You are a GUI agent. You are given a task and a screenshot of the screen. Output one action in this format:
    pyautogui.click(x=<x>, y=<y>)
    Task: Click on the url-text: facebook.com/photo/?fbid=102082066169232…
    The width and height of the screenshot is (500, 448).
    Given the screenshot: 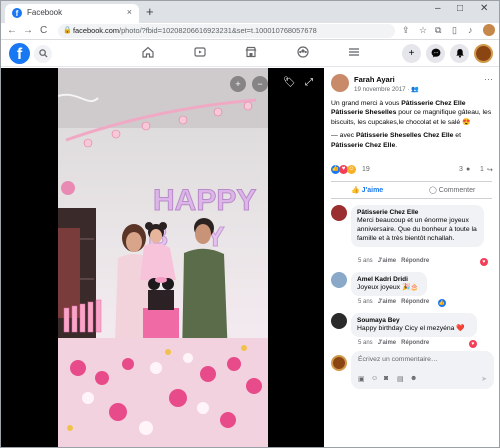 What is the action you would take?
    pyautogui.click(x=195, y=30)
    